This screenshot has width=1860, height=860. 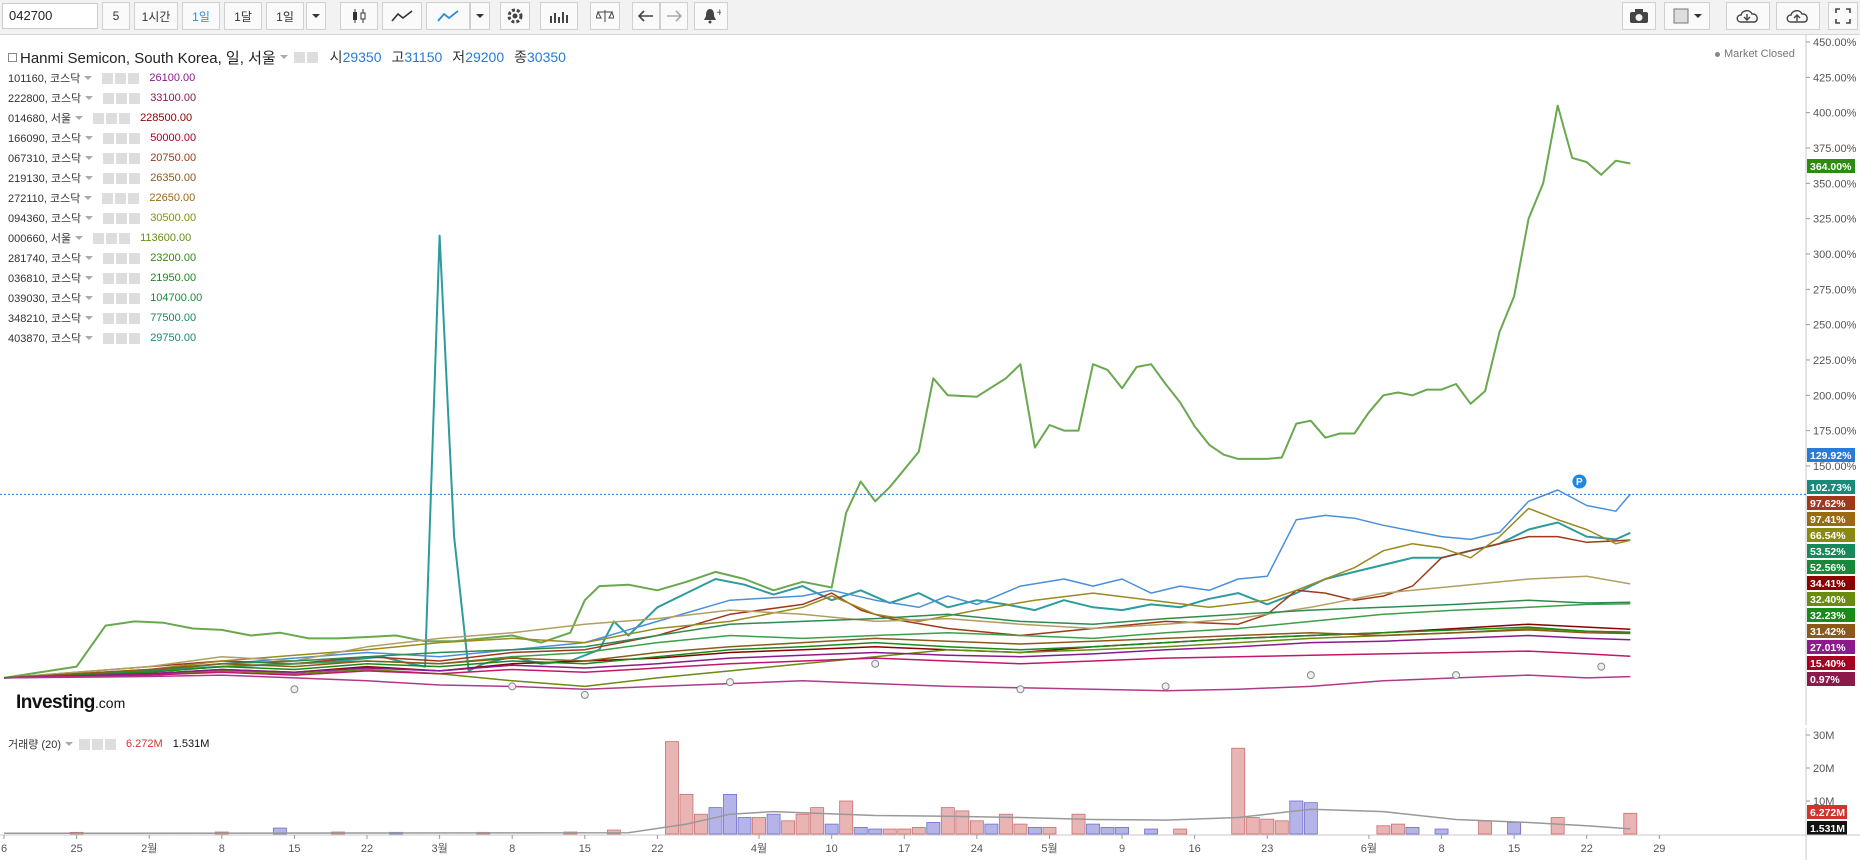 I want to click on indicators-button, so click(x=559, y=16).